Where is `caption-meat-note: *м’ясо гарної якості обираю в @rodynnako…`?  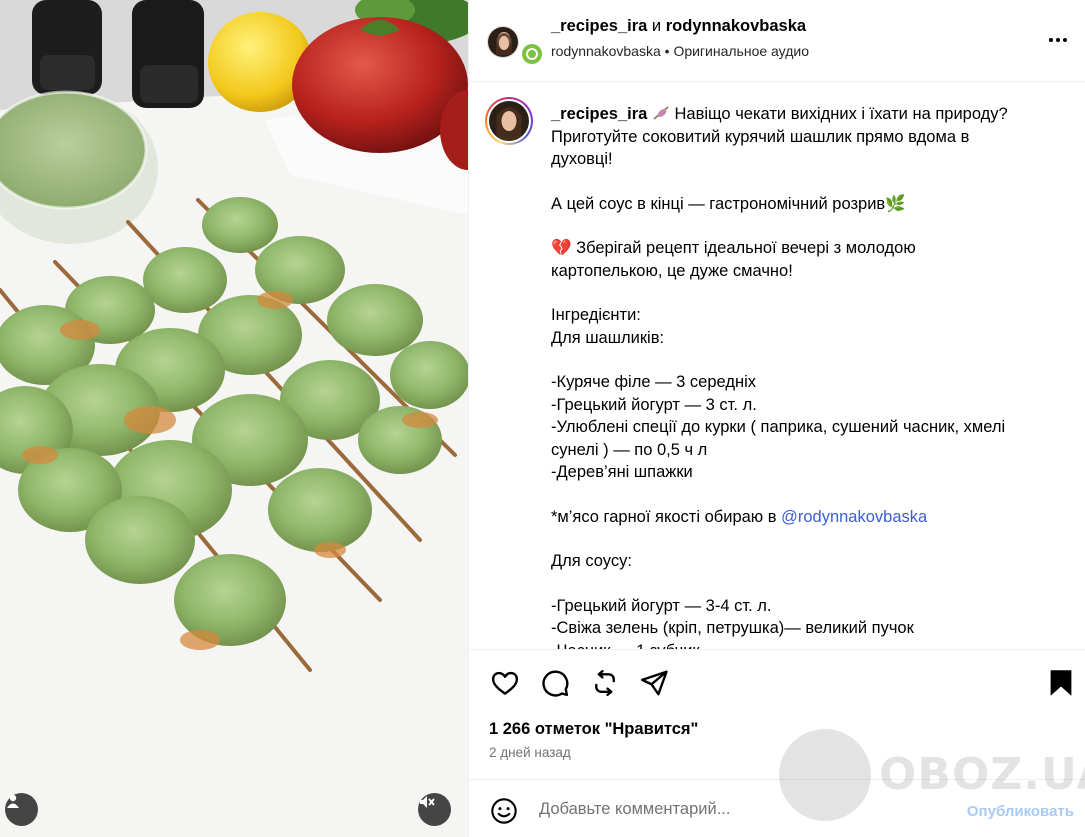
caption-meat-note: *м’ясо гарної якості обираю в @rodynnako… is located at coordinates (791, 517).